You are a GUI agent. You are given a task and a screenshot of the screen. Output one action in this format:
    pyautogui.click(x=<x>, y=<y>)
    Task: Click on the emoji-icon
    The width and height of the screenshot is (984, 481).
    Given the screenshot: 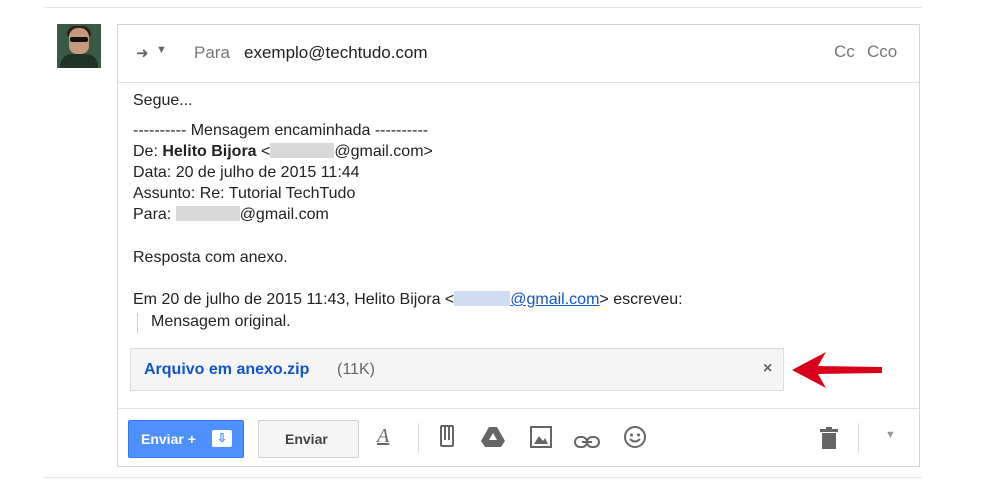 What is the action you would take?
    pyautogui.click(x=635, y=440)
    